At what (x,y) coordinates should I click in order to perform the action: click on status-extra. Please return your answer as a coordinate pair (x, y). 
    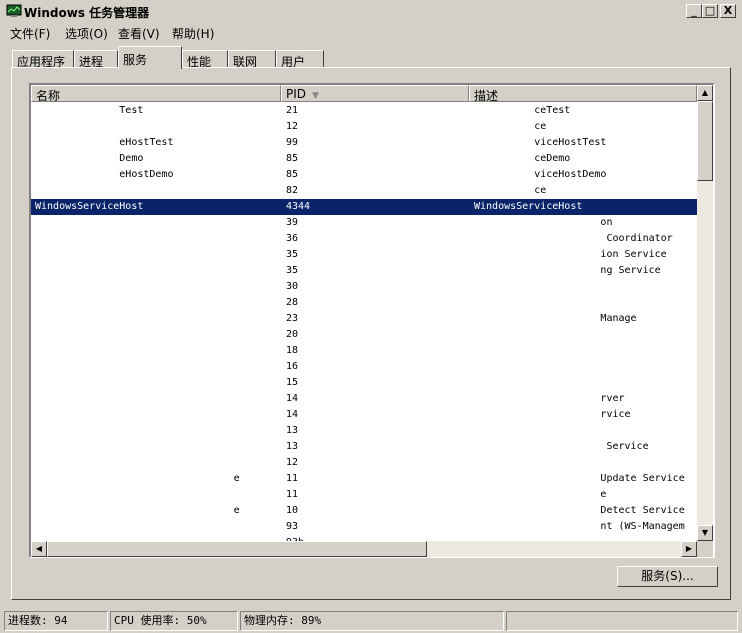
    Looking at the image, I should click on (622, 621).